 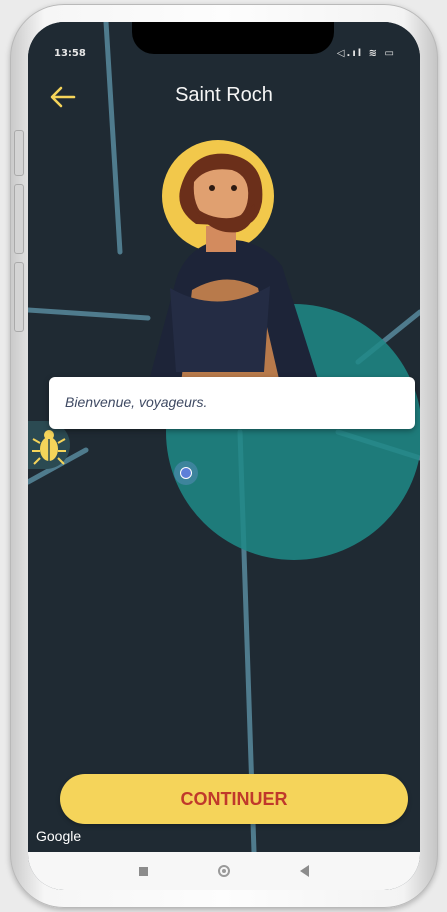 I want to click on dialog-text: Bienvenue, voyageurs., so click(x=136, y=402).